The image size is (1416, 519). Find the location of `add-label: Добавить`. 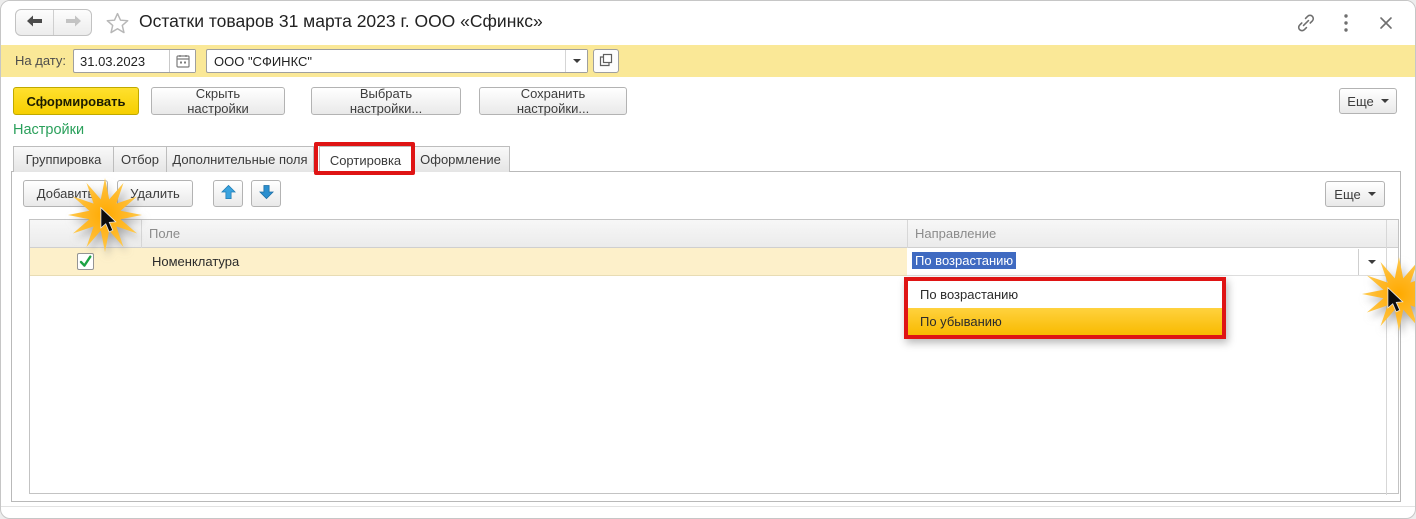

add-label: Добавить is located at coordinates (65, 193).